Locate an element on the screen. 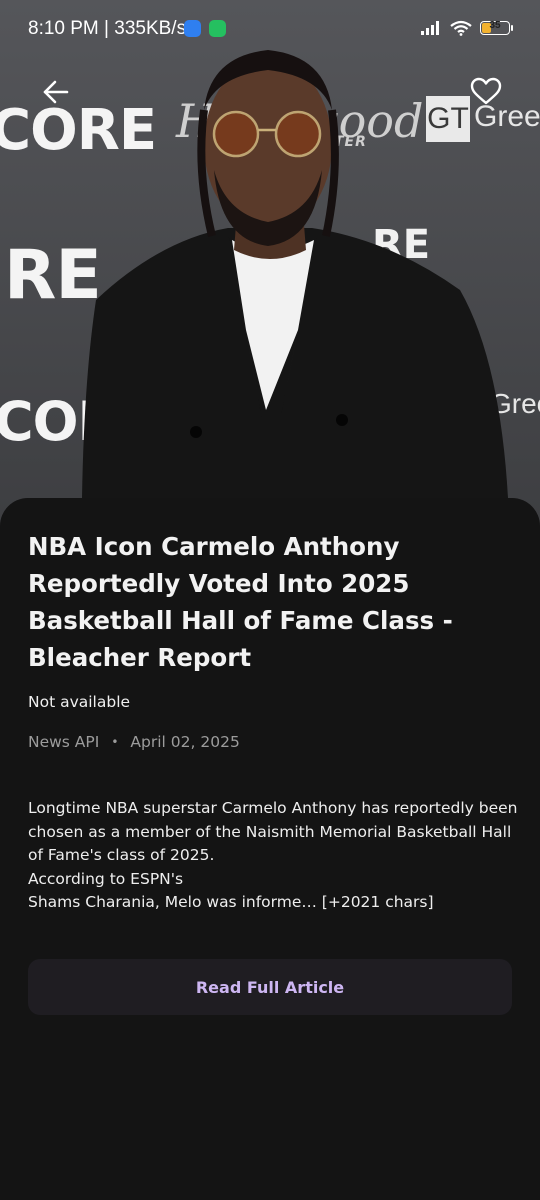 The width and height of the screenshot is (540, 1200). description-line: of Fame's class of 2025. is located at coordinates (121, 855).